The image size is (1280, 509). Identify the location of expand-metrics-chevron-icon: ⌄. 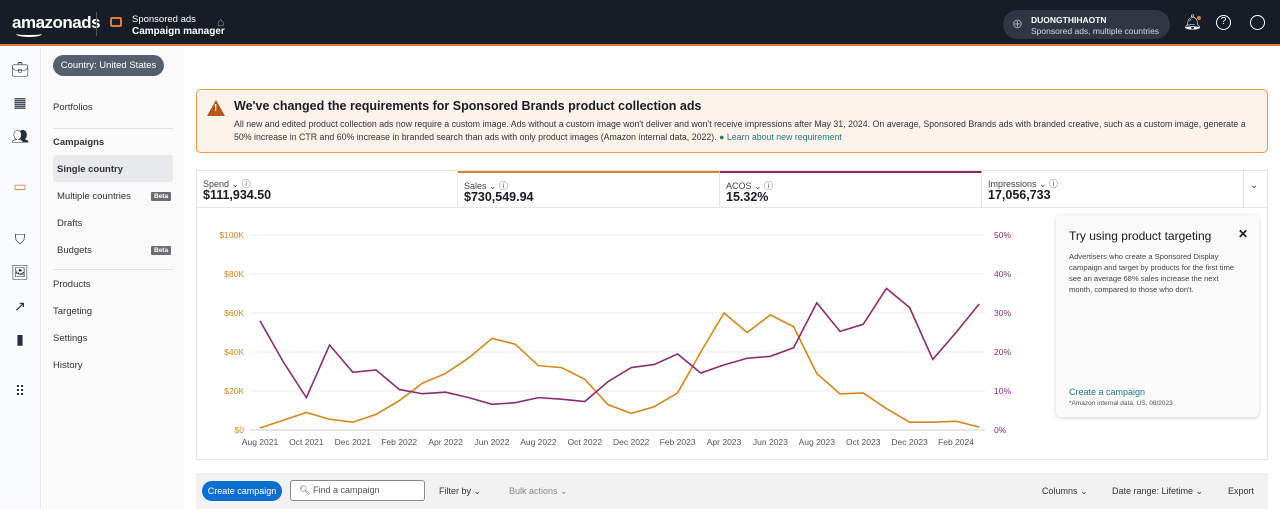
(1254, 185).